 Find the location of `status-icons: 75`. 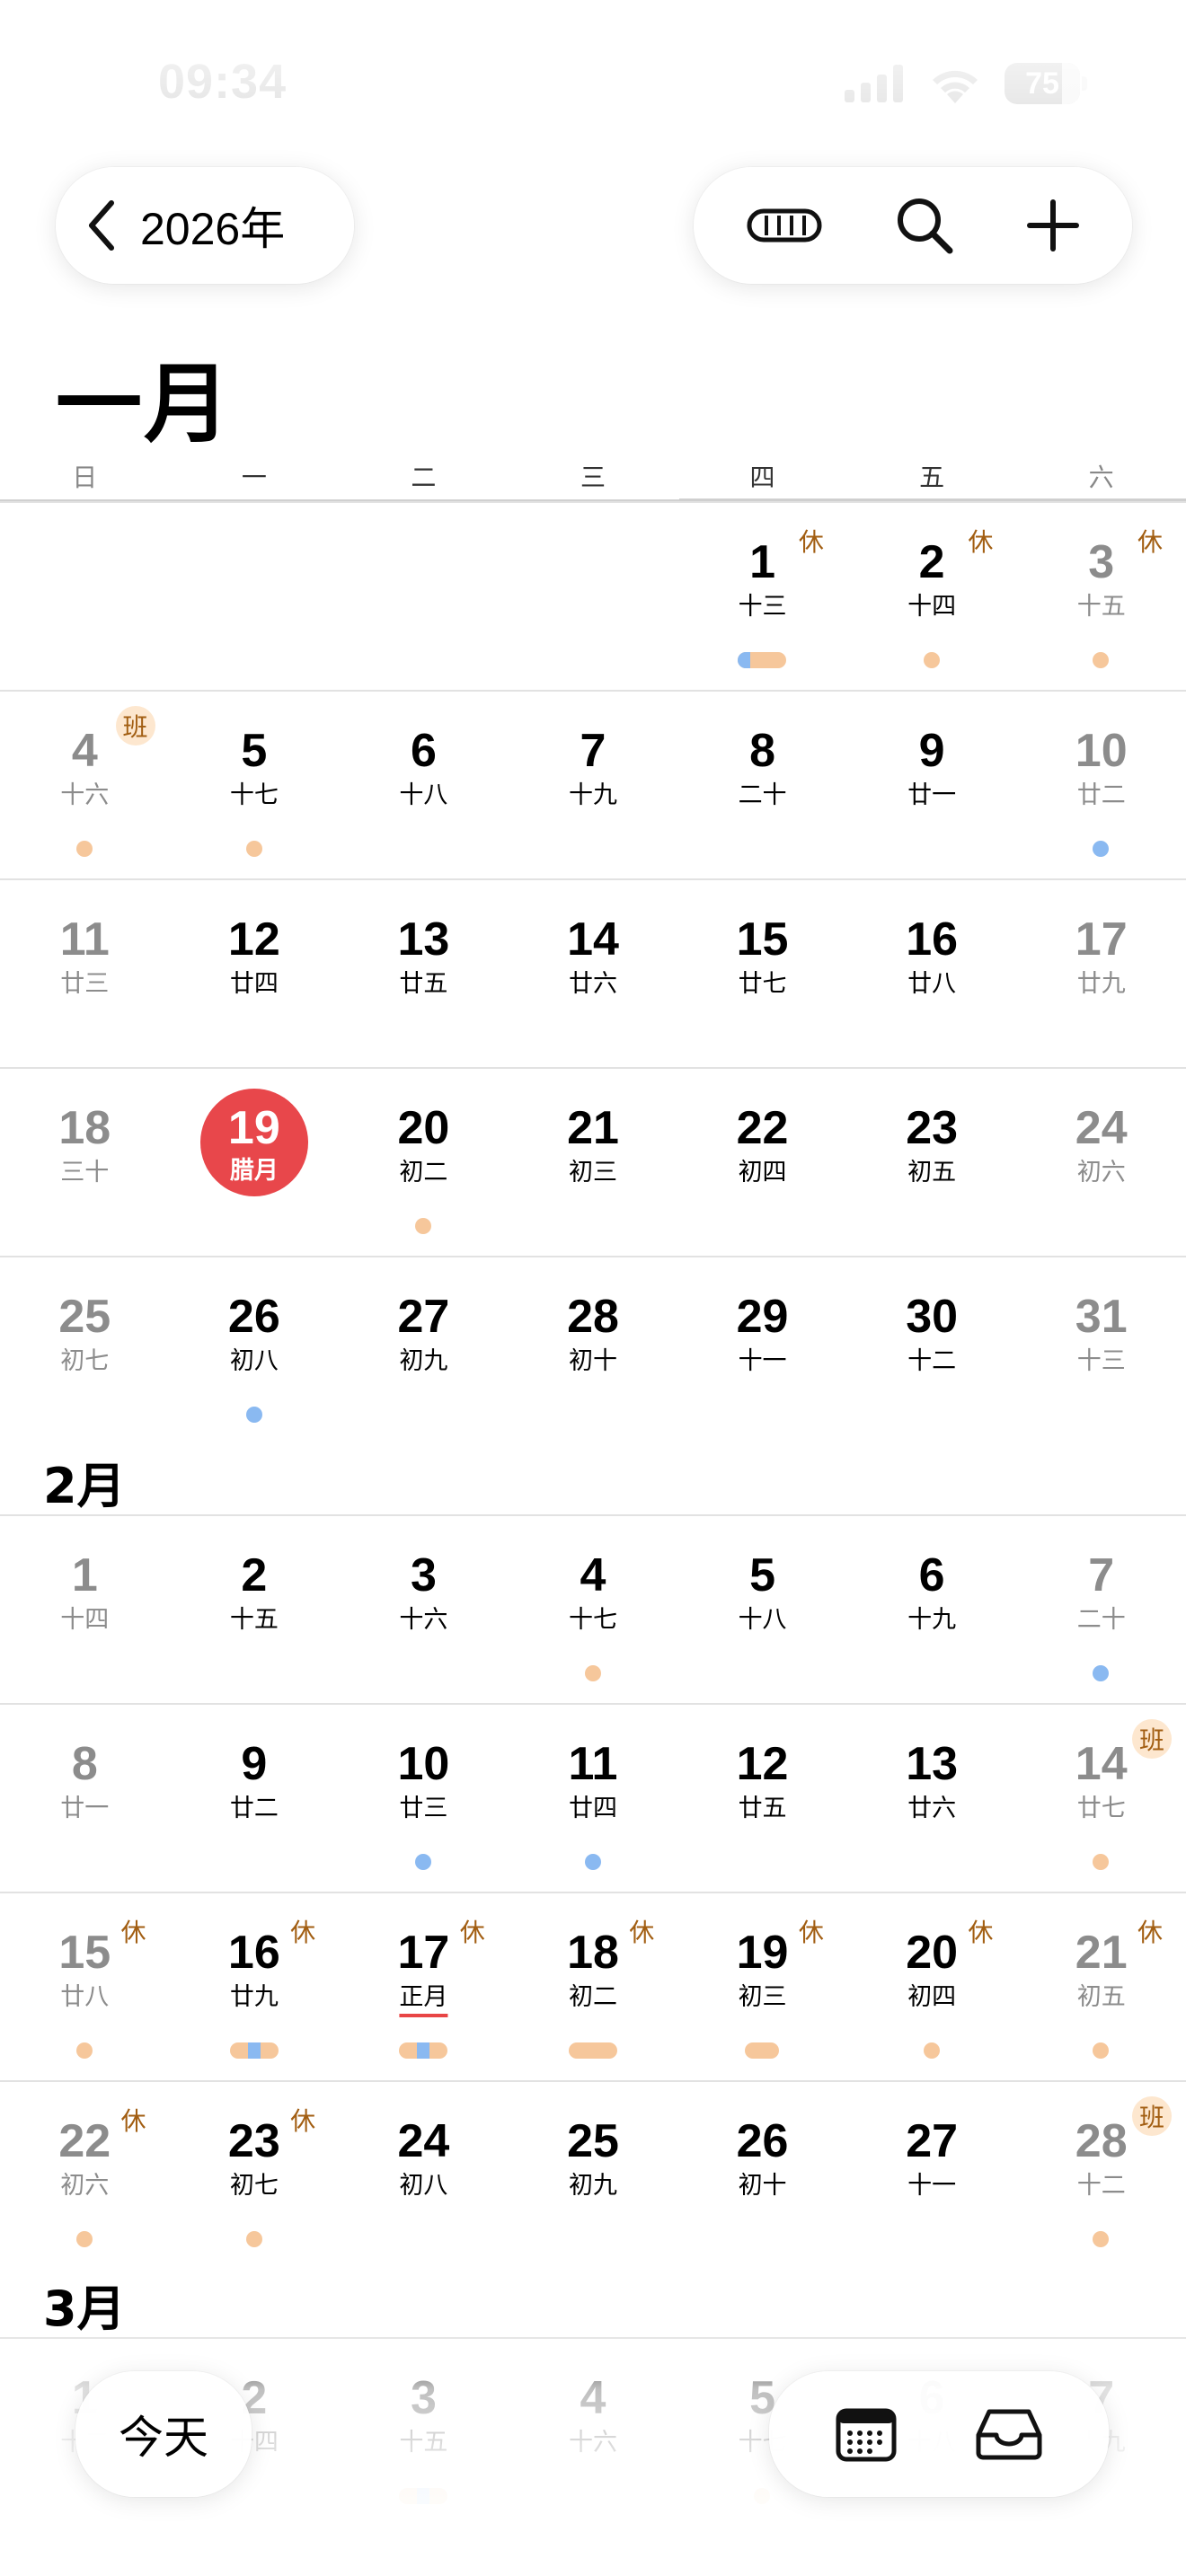

status-icons: 75 is located at coordinates (966, 83).